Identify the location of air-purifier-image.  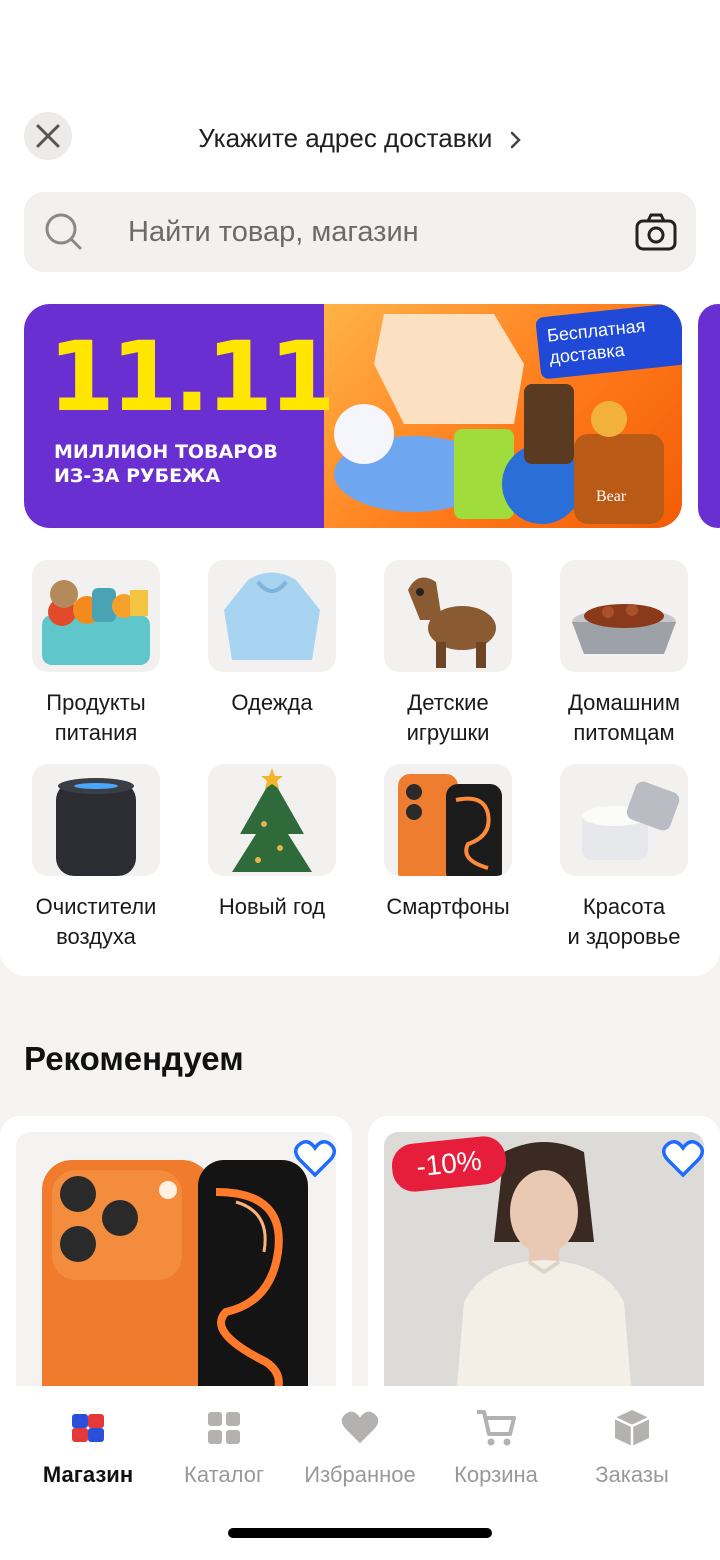
(96, 820).